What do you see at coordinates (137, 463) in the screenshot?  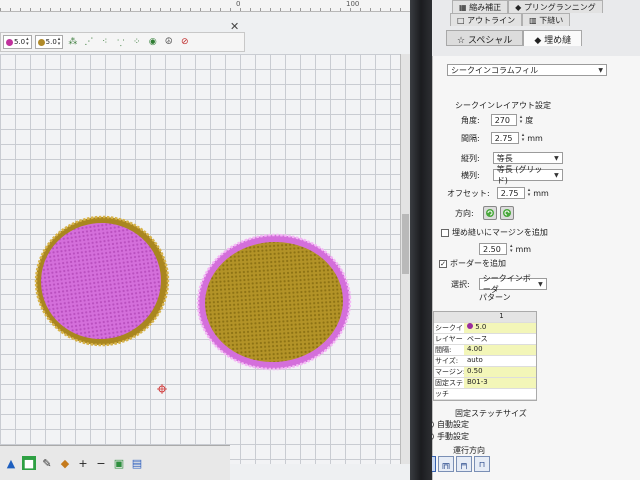 I see `move-tool-icon: ▤` at bounding box center [137, 463].